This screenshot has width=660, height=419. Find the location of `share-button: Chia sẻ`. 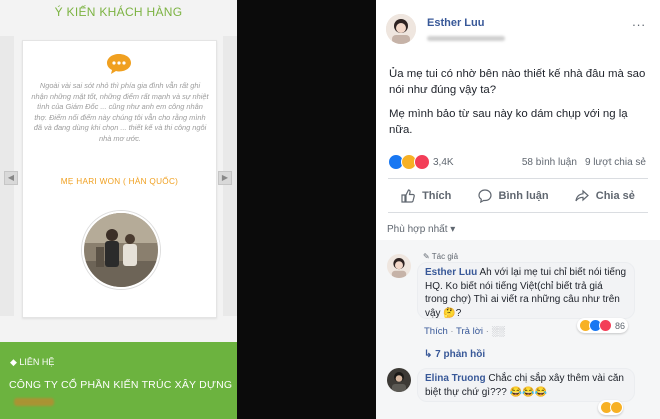

share-button: Chia sẻ is located at coordinates (605, 196).